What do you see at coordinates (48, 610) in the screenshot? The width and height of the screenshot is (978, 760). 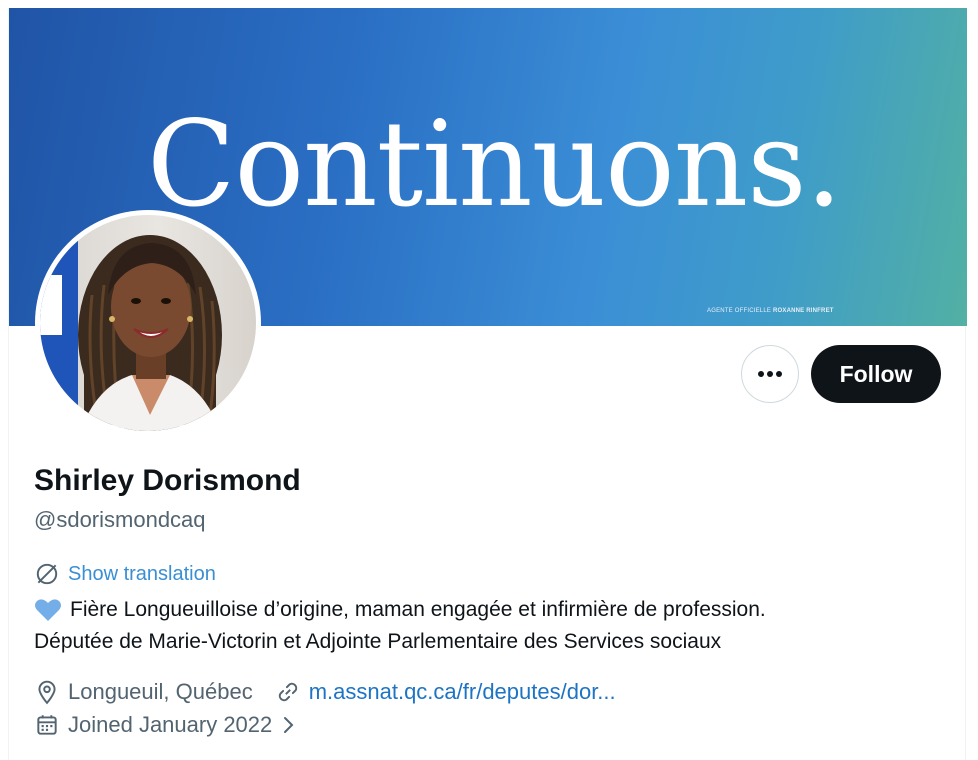 I see `blue-heart-icon` at bounding box center [48, 610].